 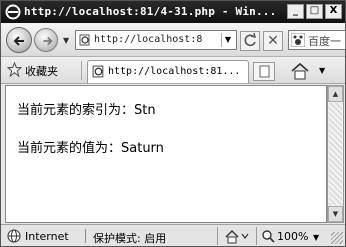 What do you see at coordinates (335, 214) in the screenshot?
I see `scroll-down-button: ▼` at bounding box center [335, 214].